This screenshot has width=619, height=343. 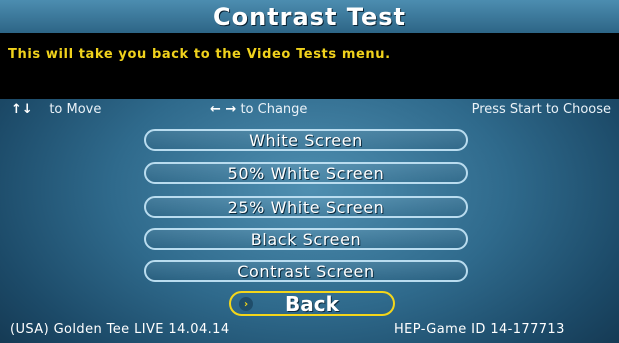 I want to click on menu-item-label: 25% White Screen, so click(x=306, y=207).